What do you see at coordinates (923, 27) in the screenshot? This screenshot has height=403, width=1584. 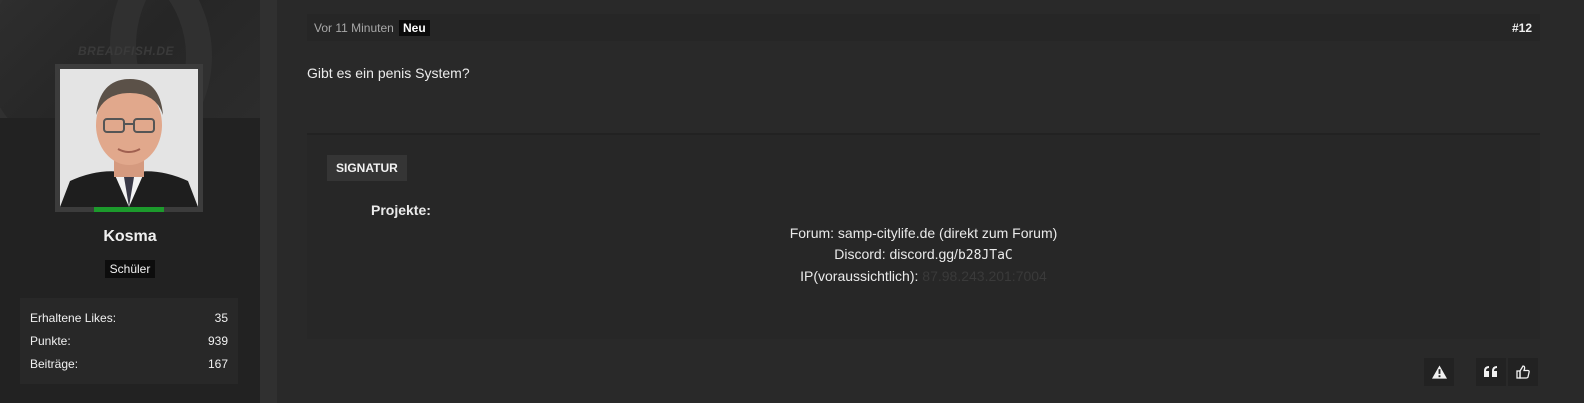 I see `post-header: Vor 11 Minuten Neu #12` at bounding box center [923, 27].